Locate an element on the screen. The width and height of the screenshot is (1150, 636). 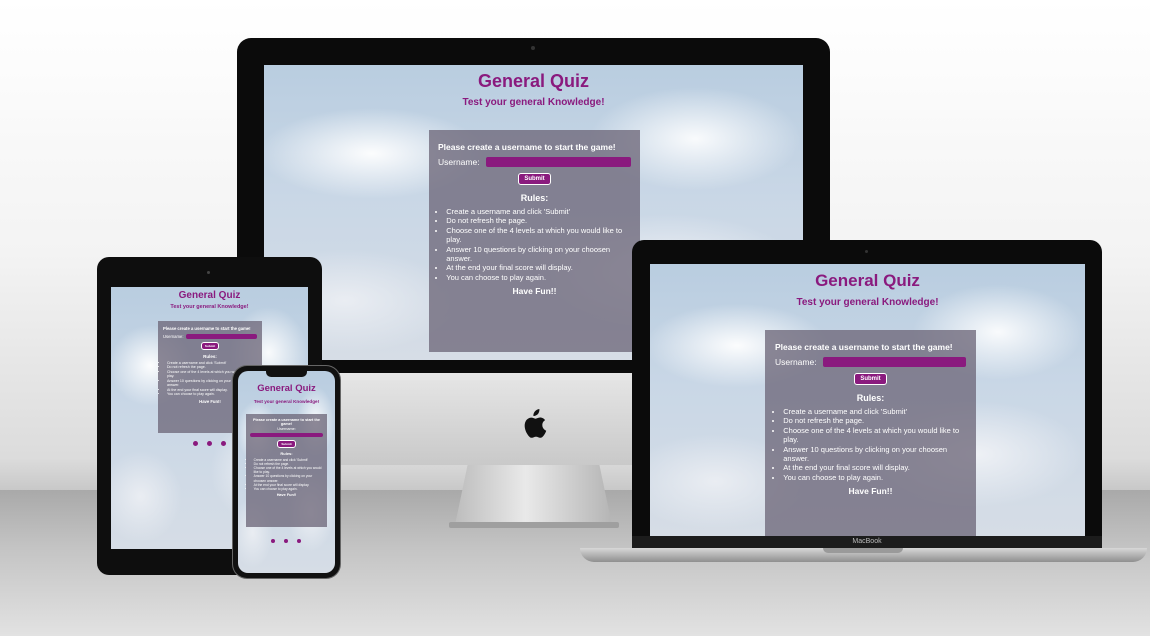
laptop-camera is located at coordinates (866, 251).